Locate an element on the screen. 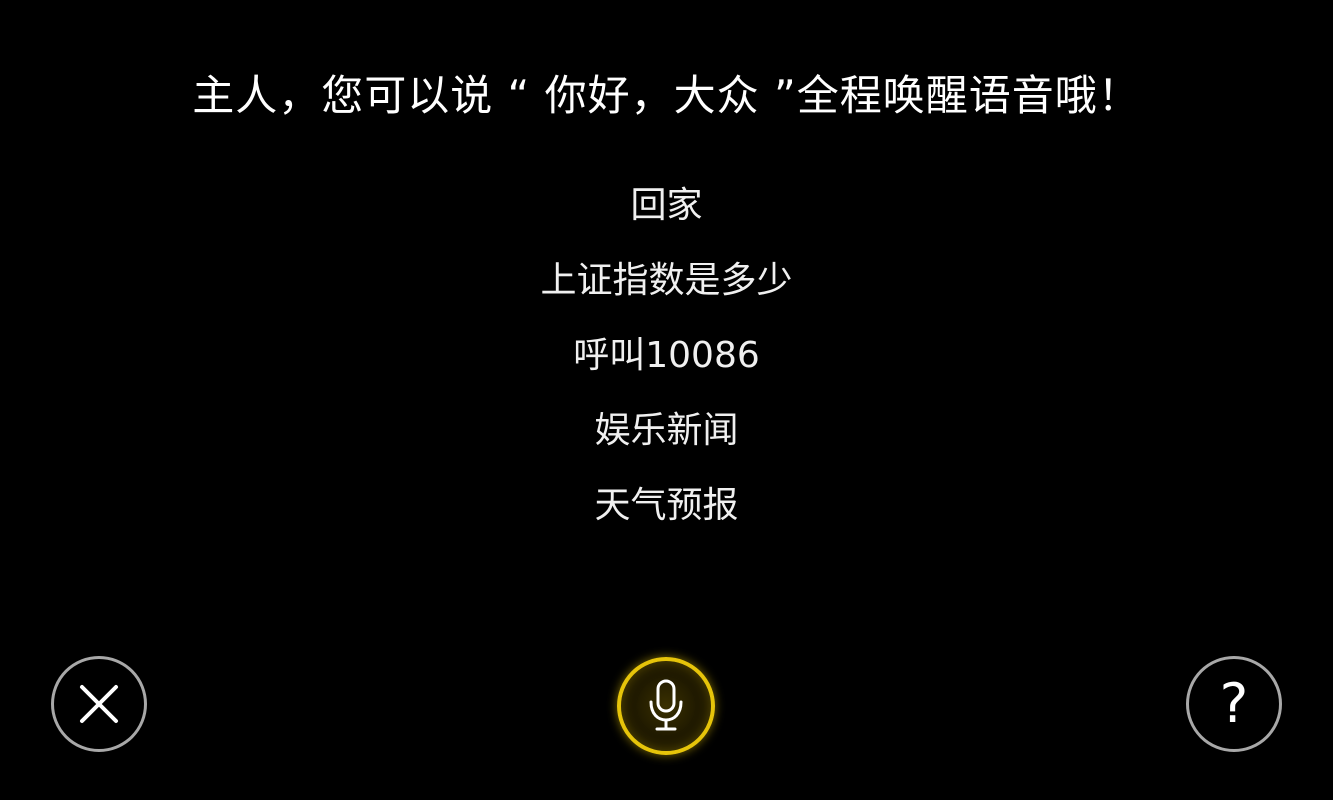 The image size is (1333, 800). suggestion-stock-index: 上证指数是多少 is located at coordinates (666, 292).